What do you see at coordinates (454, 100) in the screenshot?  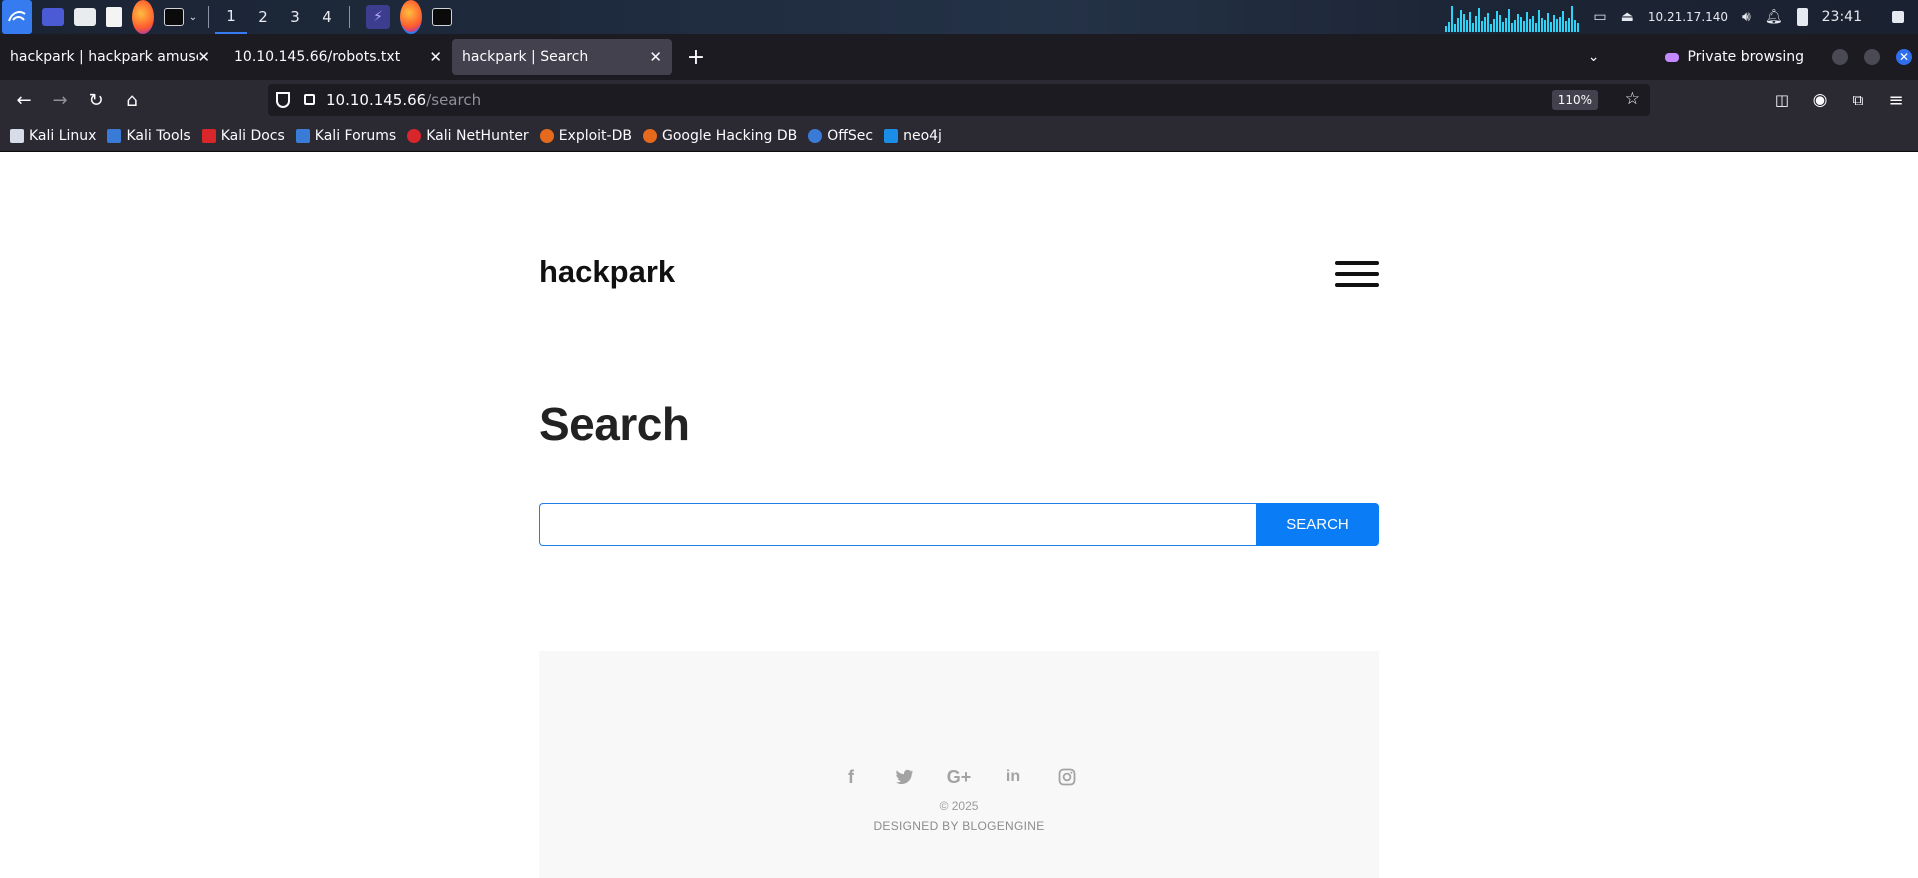 I see `url-path: /search` at bounding box center [454, 100].